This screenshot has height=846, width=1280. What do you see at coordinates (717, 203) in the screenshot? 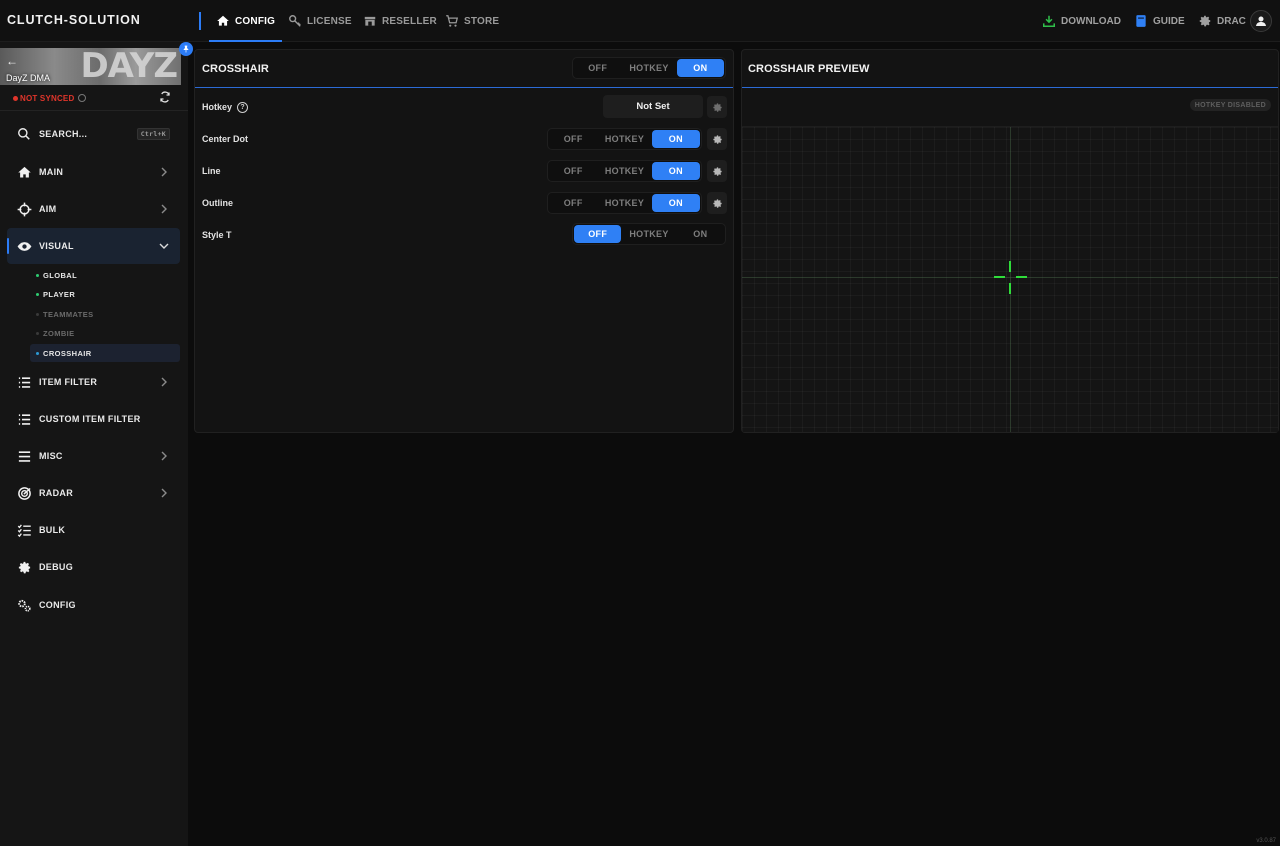
I see `outline-settings-button` at bounding box center [717, 203].